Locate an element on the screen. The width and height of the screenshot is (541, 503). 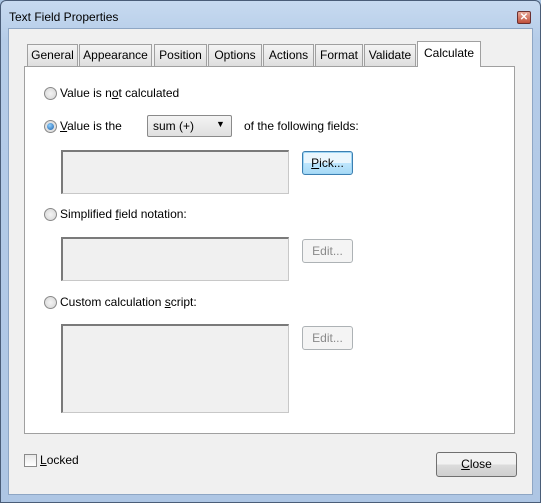
tab-general: General is located at coordinates (52, 55).